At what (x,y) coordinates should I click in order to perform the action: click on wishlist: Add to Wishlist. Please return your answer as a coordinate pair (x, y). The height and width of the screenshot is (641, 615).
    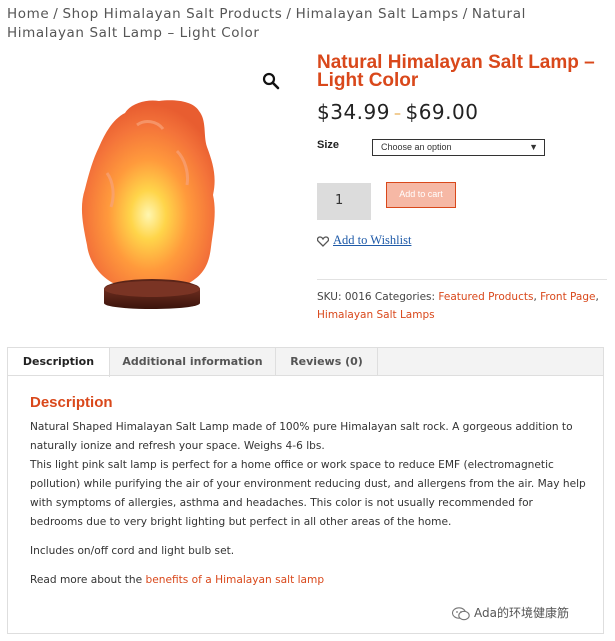
    Looking at the image, I should click on (363, 240).